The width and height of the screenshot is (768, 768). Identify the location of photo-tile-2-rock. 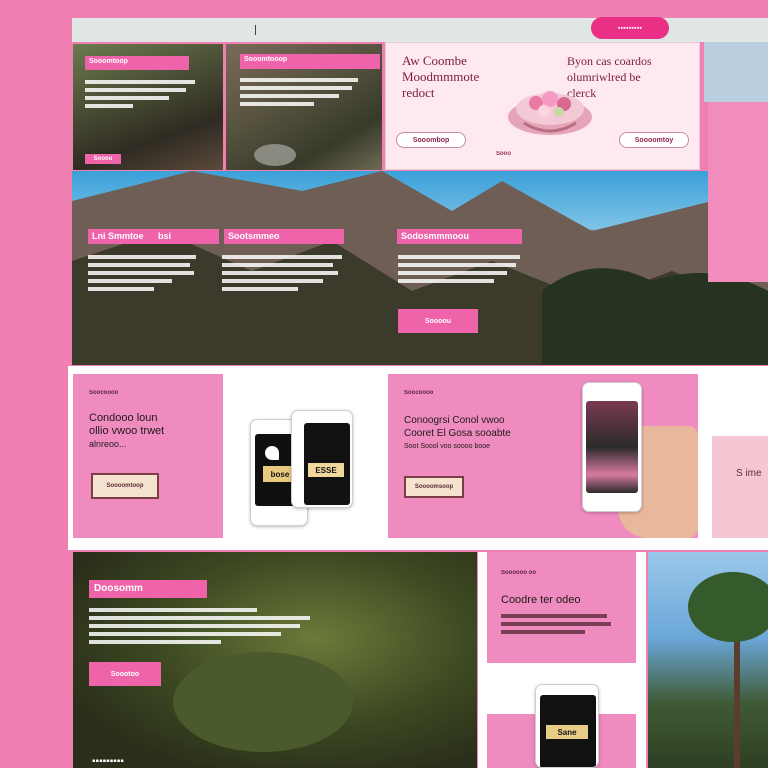
(275, 155).